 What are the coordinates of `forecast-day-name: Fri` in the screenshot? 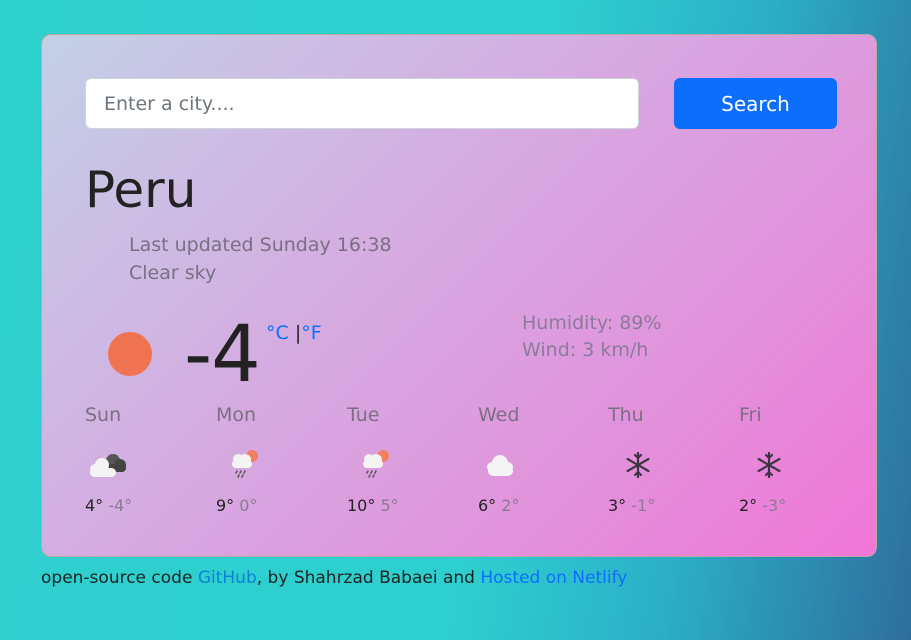 It's located at (750, 415).